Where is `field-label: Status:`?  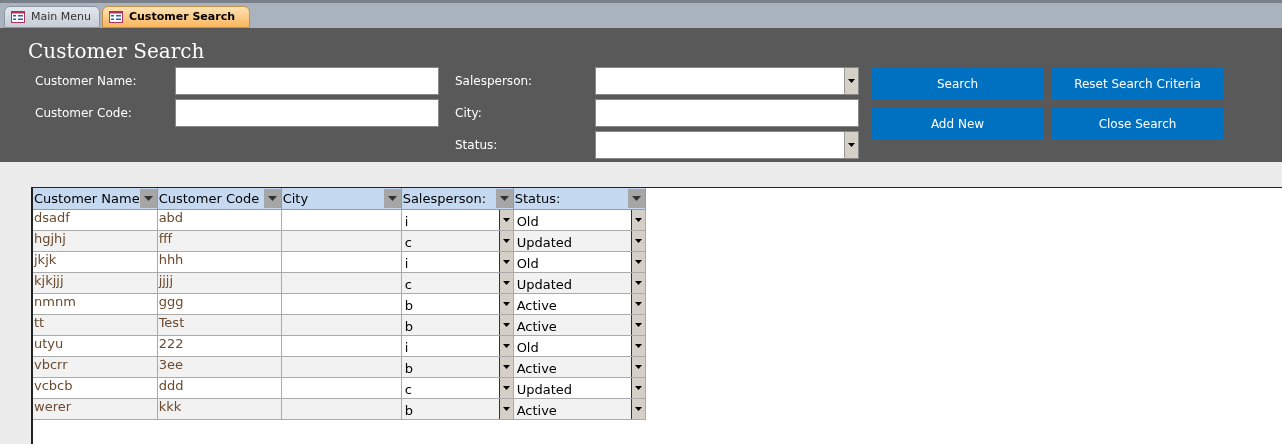 field-label: Status: is located at coordinates (477, 145).